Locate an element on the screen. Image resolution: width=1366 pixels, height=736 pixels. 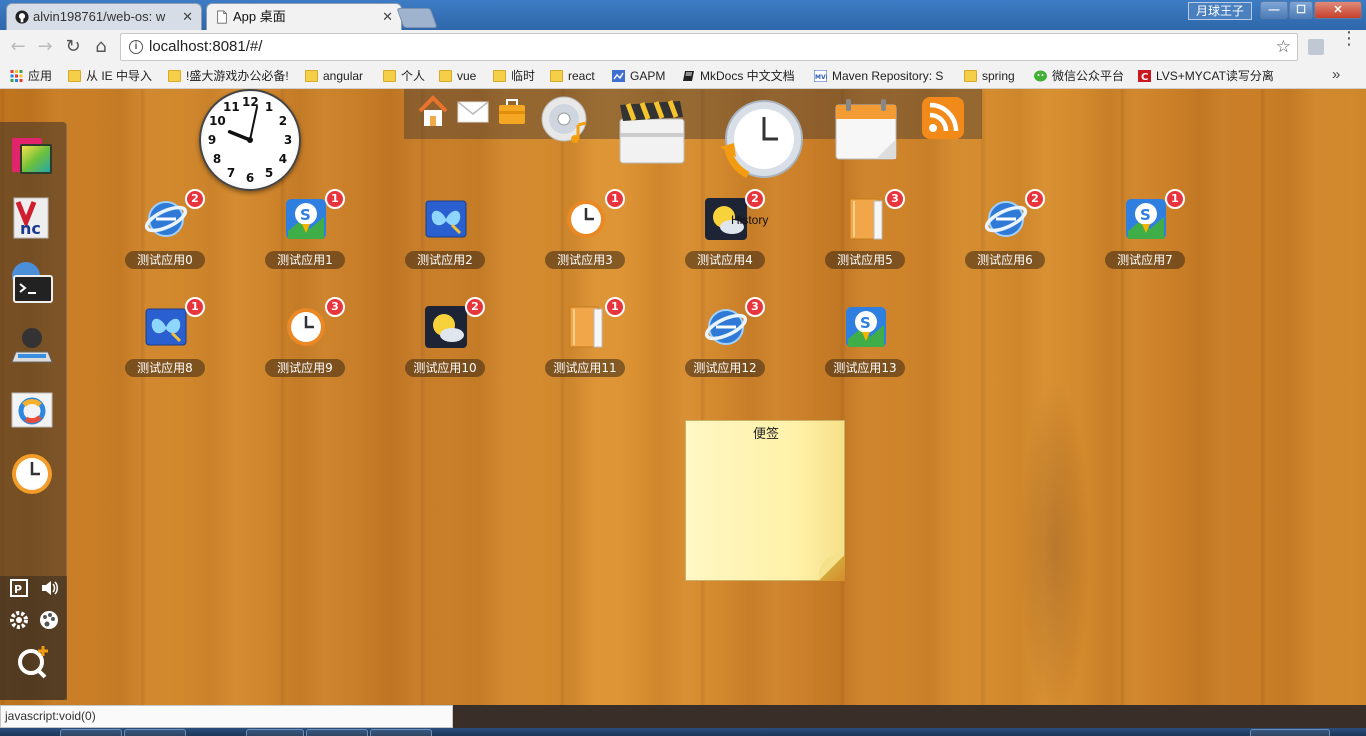
bookmark-folder: angular is located at coordinates (334, 77).